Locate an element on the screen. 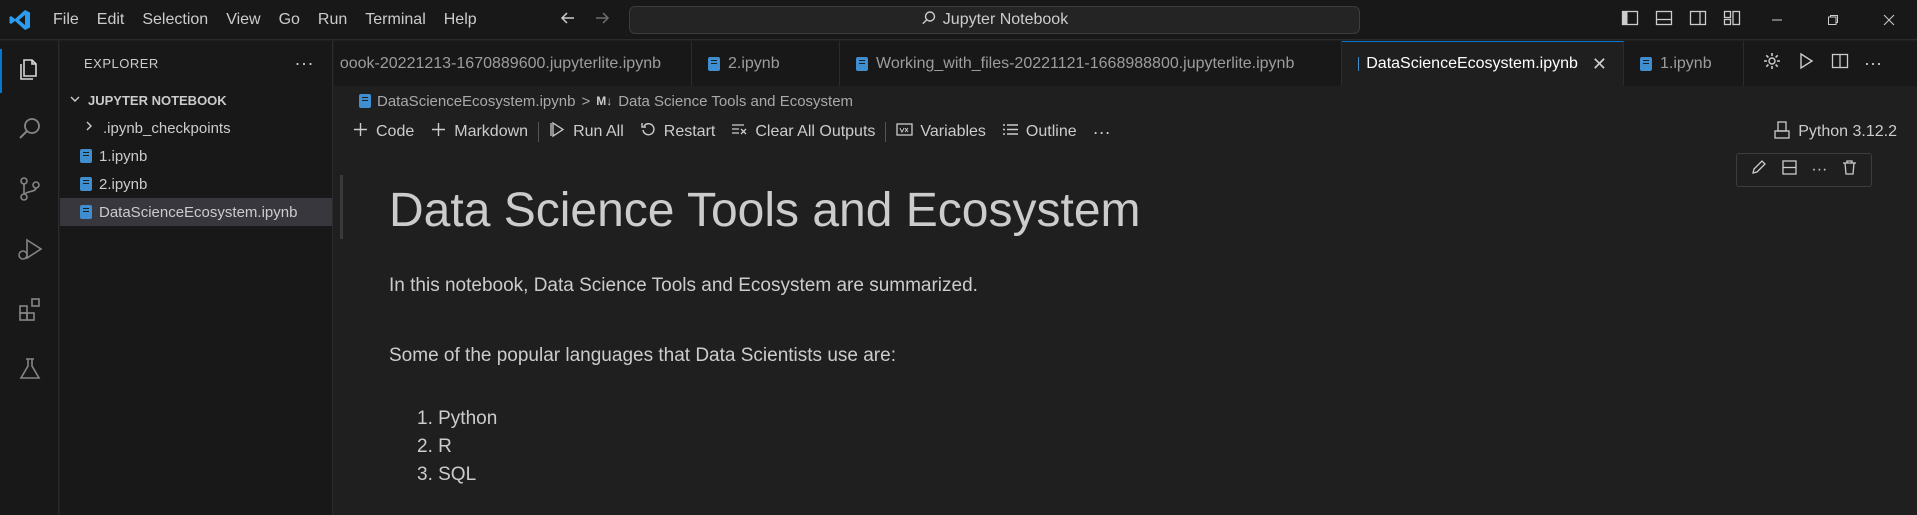  add-markdown-cell-button: Markdown is located at coordinates (479, 132).